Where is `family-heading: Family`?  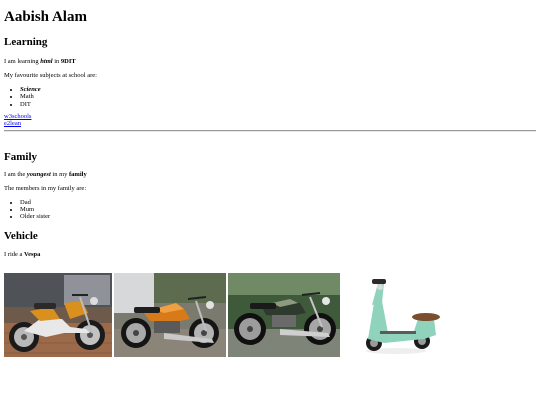
family-heading: Family is located at coordinates (20, 156).